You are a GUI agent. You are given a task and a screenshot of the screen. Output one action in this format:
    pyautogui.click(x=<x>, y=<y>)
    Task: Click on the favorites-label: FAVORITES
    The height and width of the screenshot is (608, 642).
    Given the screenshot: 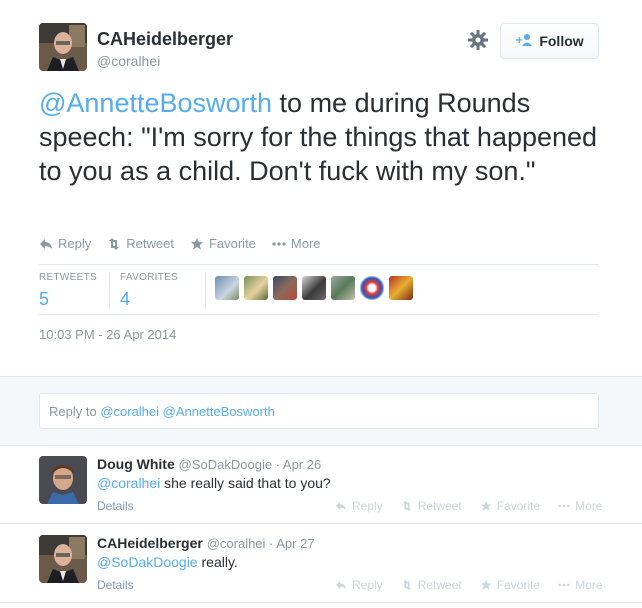 What is the action you would take?
    pyautogui.click(x=149, y=277)
    